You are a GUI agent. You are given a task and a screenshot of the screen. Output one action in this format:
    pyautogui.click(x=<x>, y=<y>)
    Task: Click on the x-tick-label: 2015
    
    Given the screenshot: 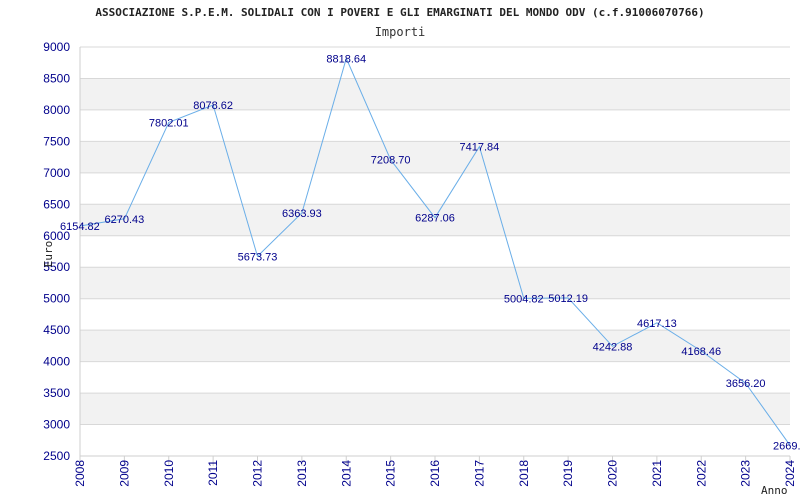 What is the action you would take?
    pyautogui.click(x=391, y=473)
    